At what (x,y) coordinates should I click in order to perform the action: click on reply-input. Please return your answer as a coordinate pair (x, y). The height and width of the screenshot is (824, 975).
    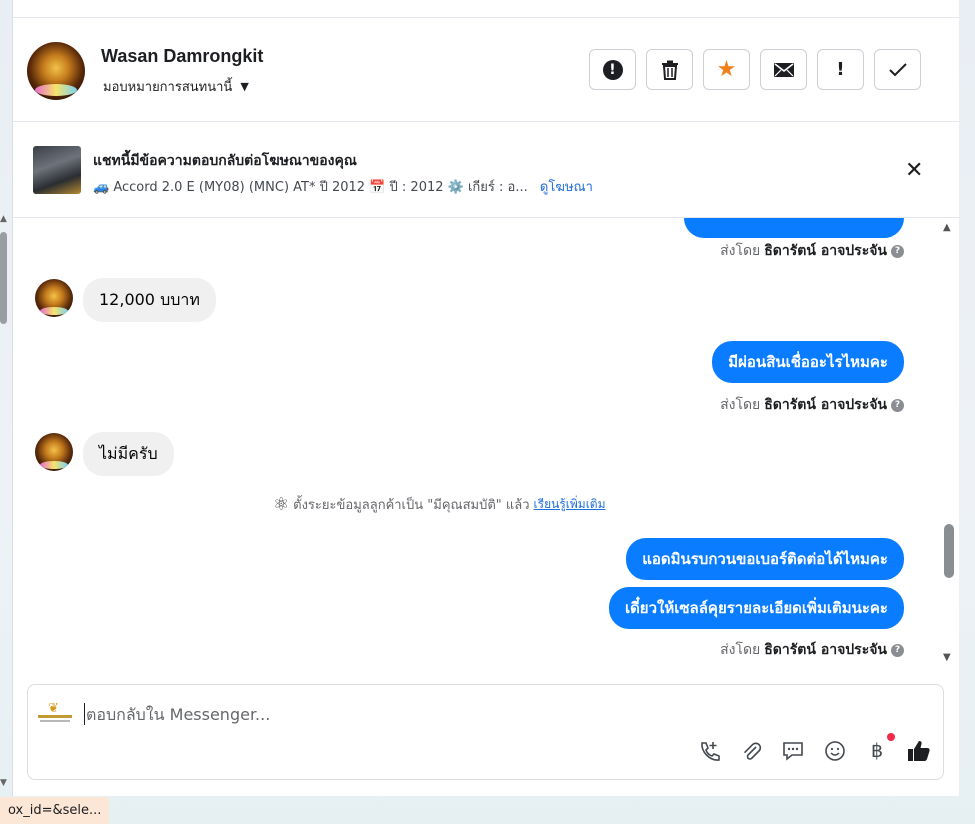
    Looking at the image, I should click on (496, 714).